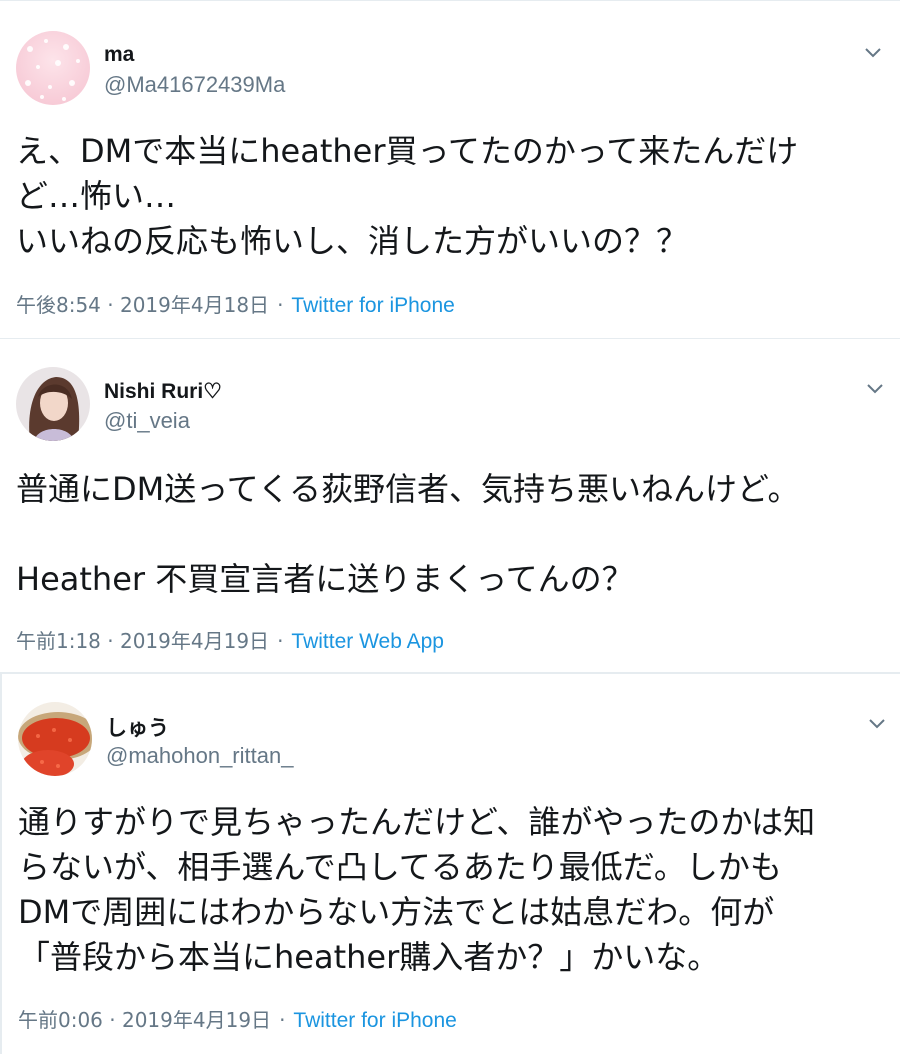  I want to click on user-handle: @mahohon_rittan_, so click(199, 756).